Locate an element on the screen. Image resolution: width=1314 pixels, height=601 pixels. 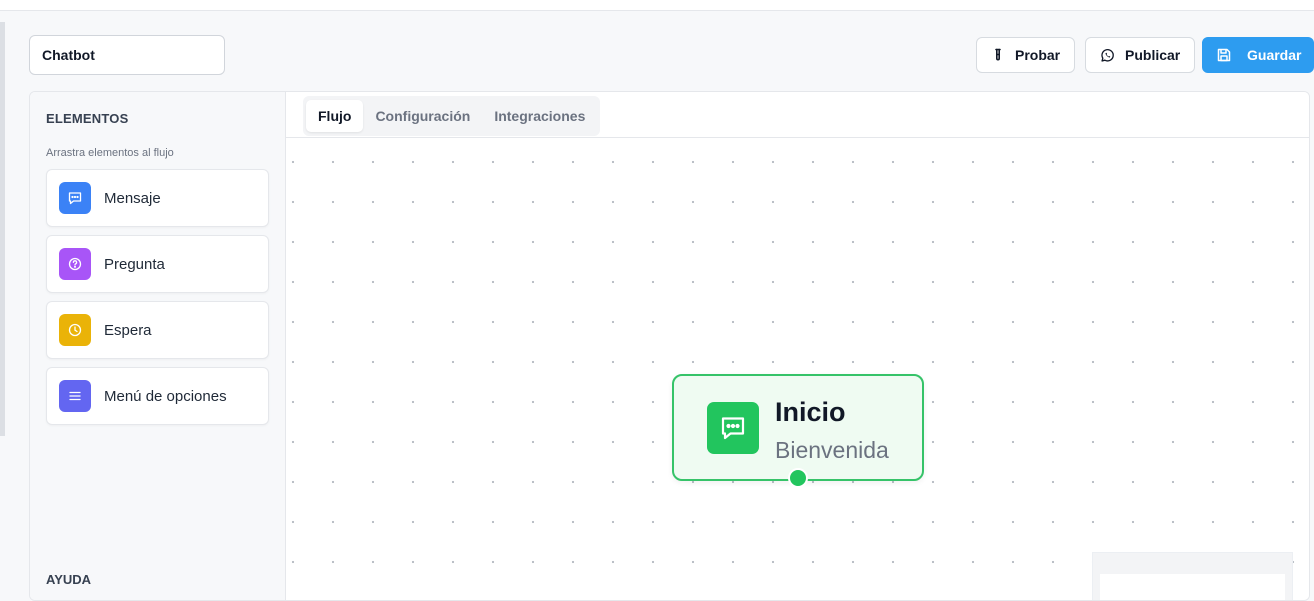
help-title: AYUDA is located at coordinates (69, 579).